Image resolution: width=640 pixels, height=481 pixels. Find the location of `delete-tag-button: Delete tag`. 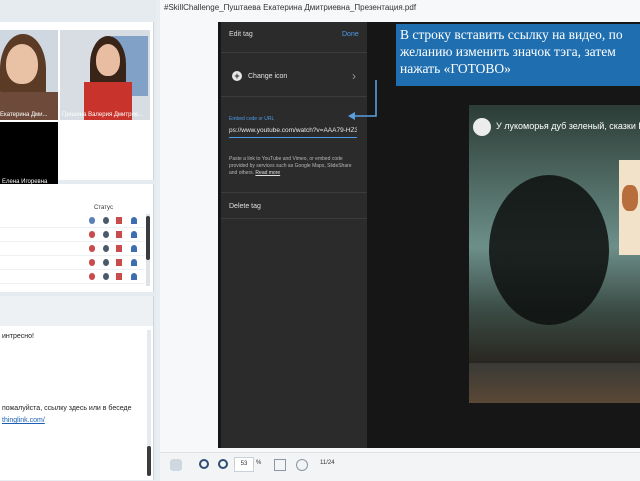

delete-tag-button: Delete tag is located at coordinates (245, 206).